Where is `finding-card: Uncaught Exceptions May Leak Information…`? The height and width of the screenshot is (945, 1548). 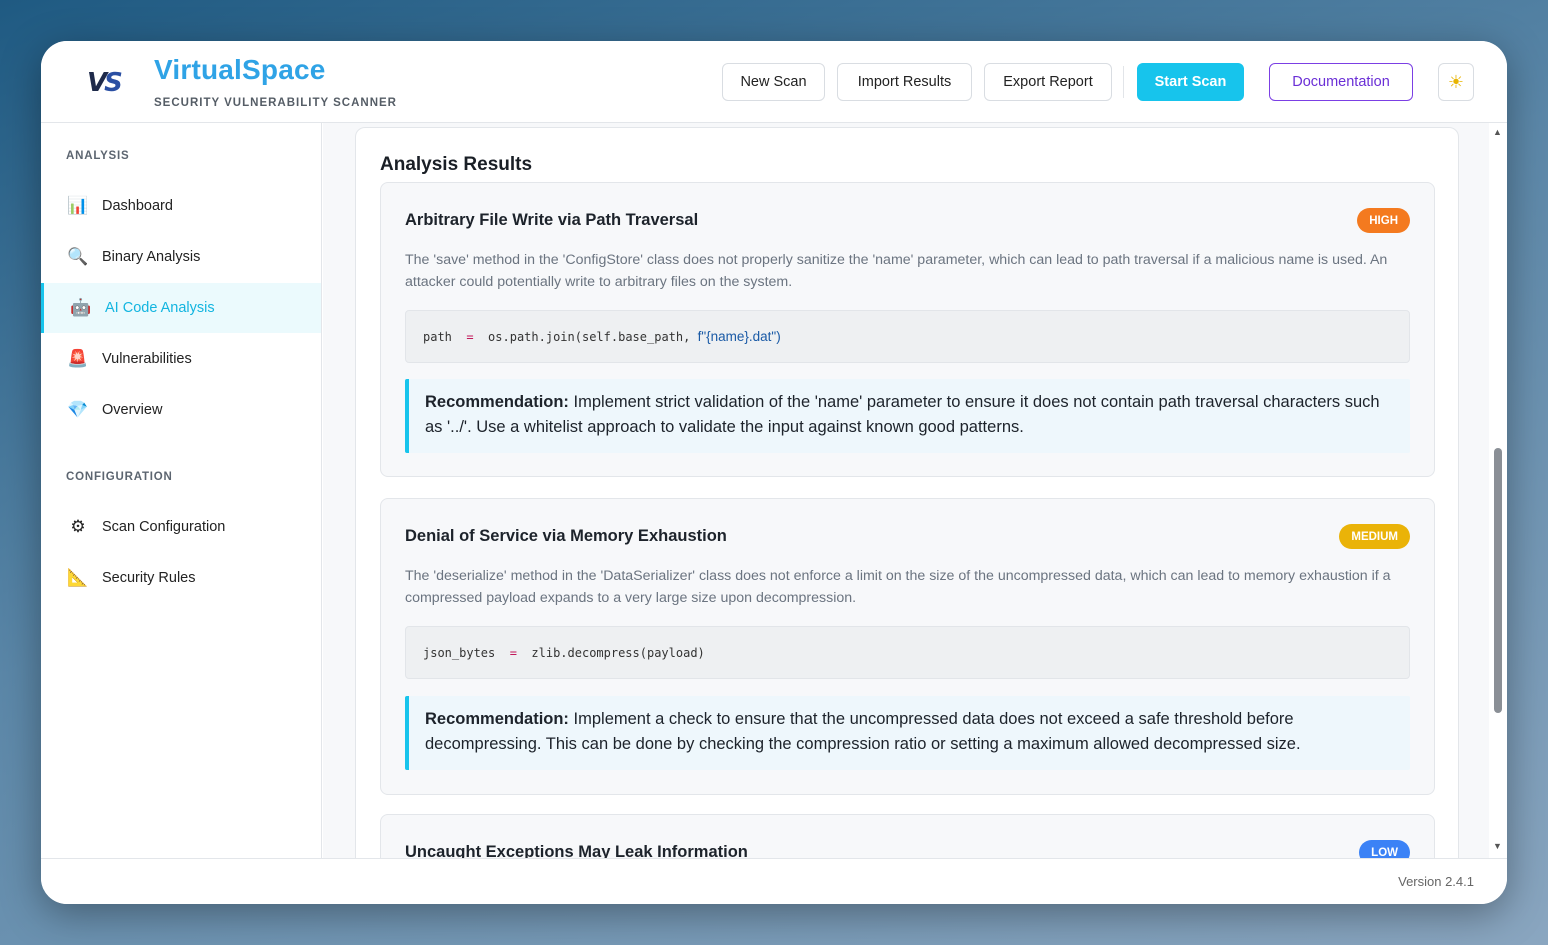 finding-card: Uncaught Exceptions May Leak Information… is located at coordinates (907, 836).